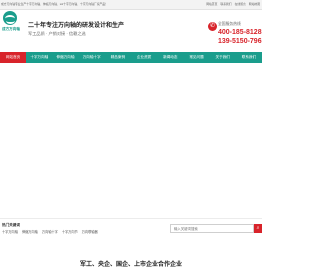 Image resolution: width=320 pixels, height=272 pixels. What do you see at coordinates (54, 4) in the screenshot?
I see `site-description: 成方万向轴专业生产十字万向轴、伸缩万向轴、ssl十字万向轴、十字万向轴厂家产品！` at bounding box center [54, 4].